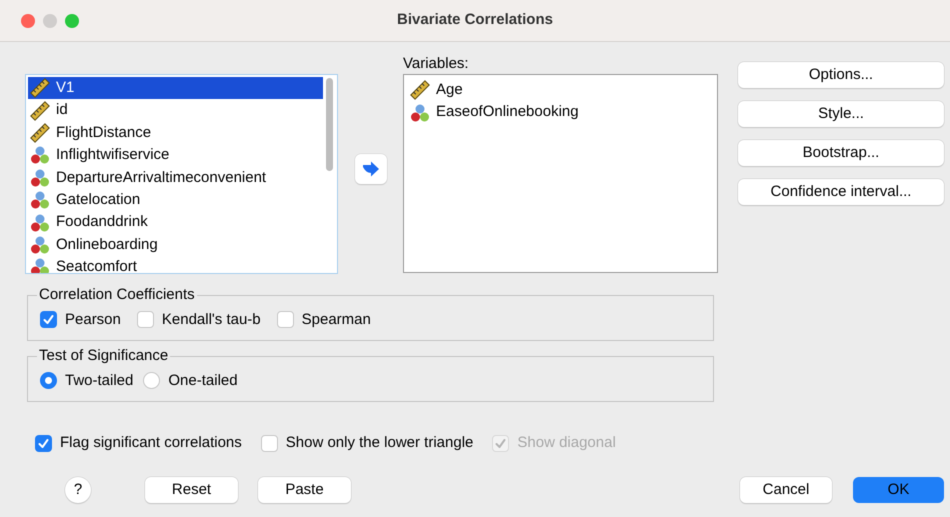 Image resolution: width=950 pixels, height=517 pixels. I want to click on dialog-button: Reset, so click(191, 490).